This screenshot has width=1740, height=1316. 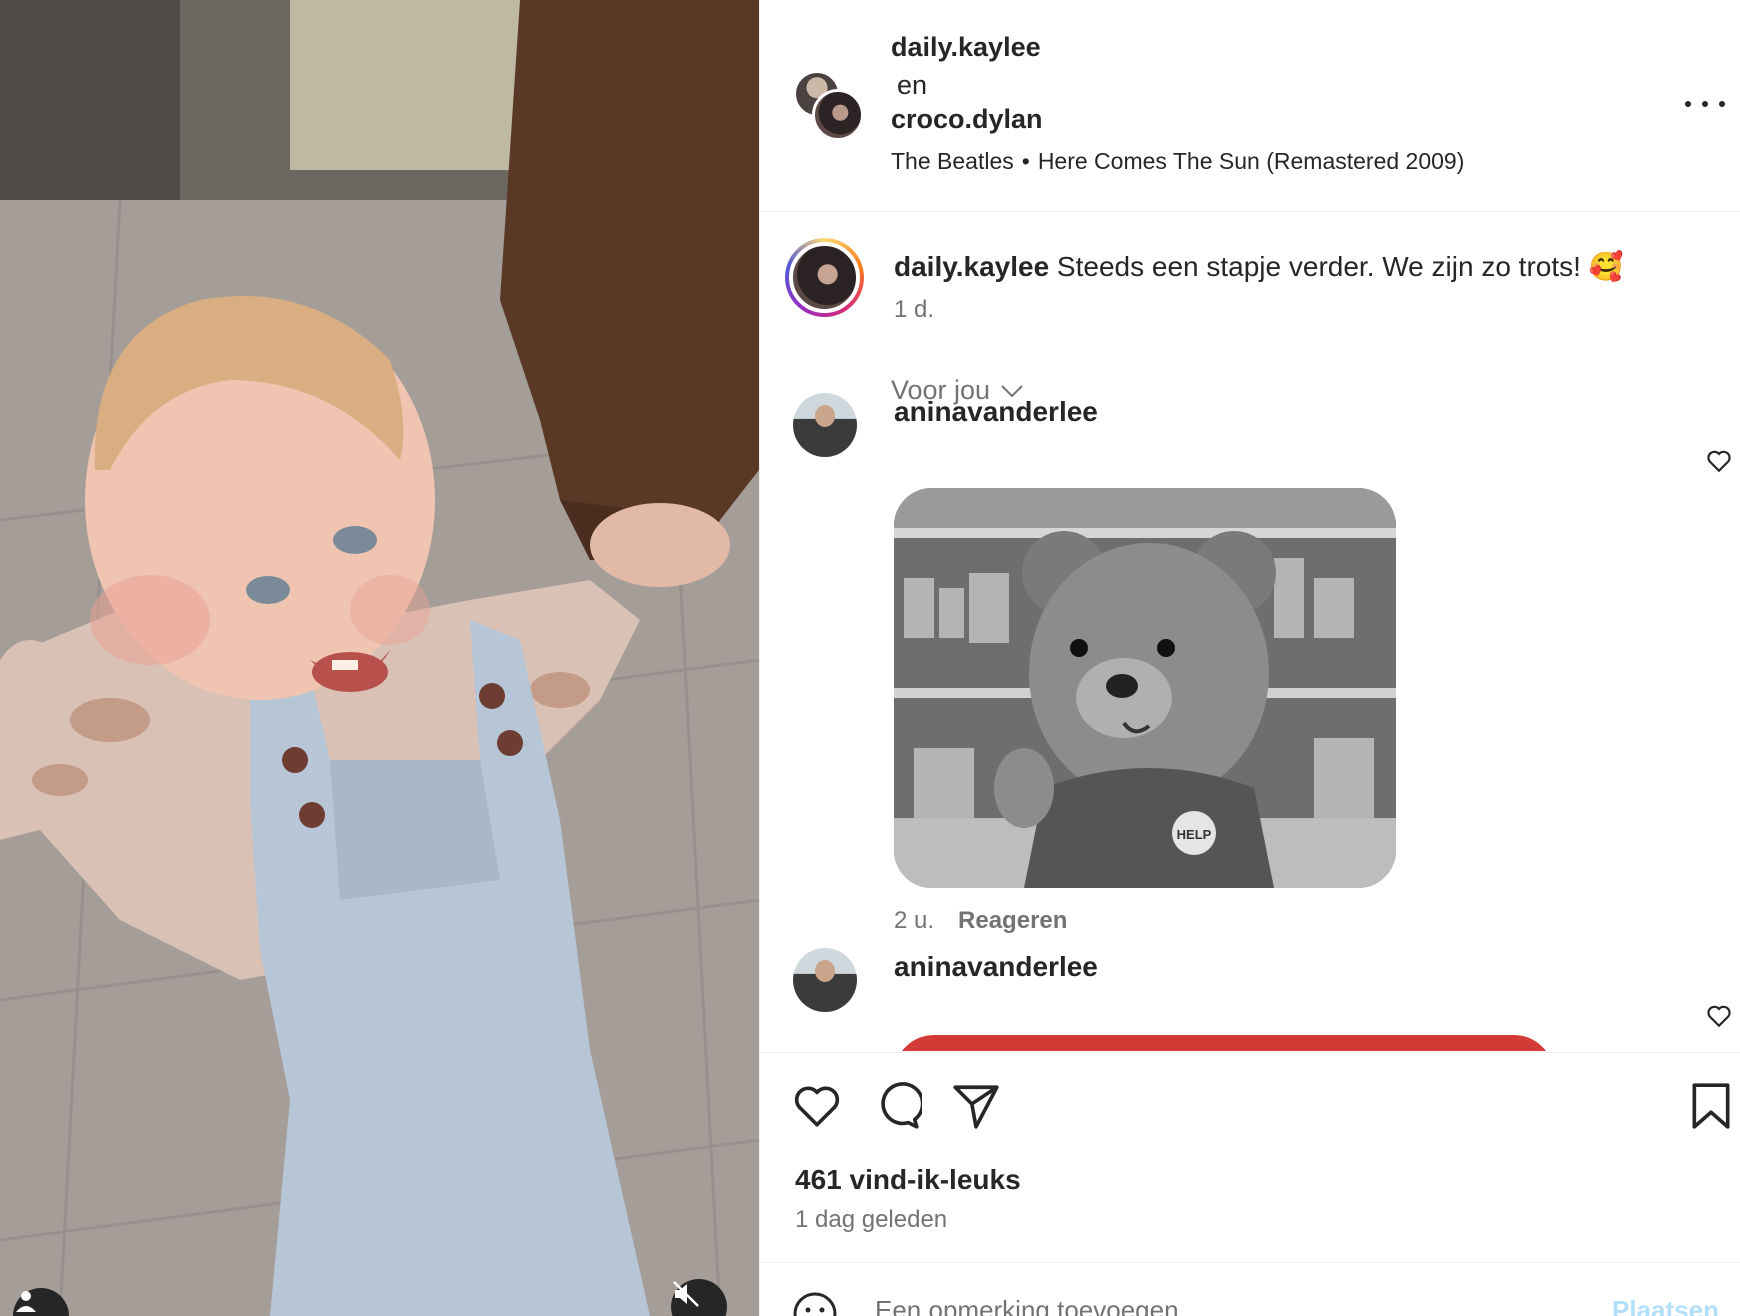 What do you see at coordinates (967, 119) in the screenshot?
I see `collaborator-username-link: croco.dylan` at bounding box center [967, 119].